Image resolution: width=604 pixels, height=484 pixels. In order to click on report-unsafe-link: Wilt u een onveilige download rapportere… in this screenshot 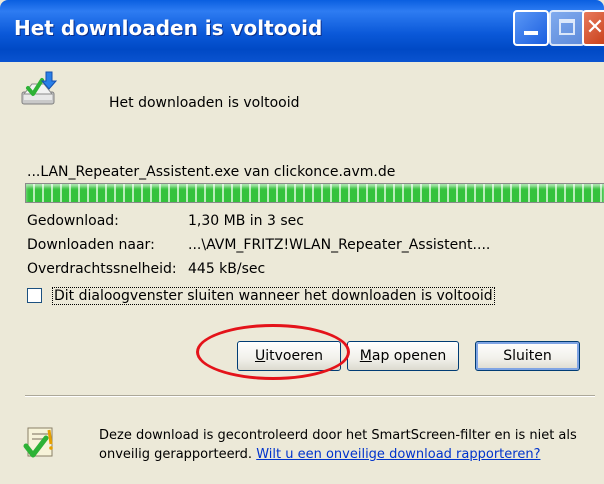, I will do `click(398, 454)`.